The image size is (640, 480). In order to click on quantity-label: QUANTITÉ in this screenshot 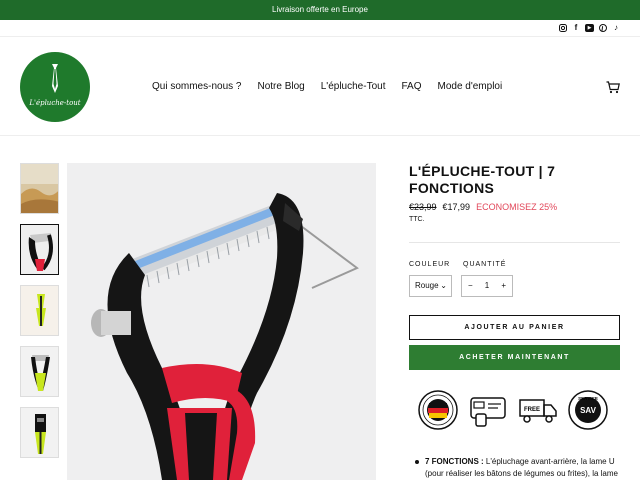, I will do `click(485, 264)`.